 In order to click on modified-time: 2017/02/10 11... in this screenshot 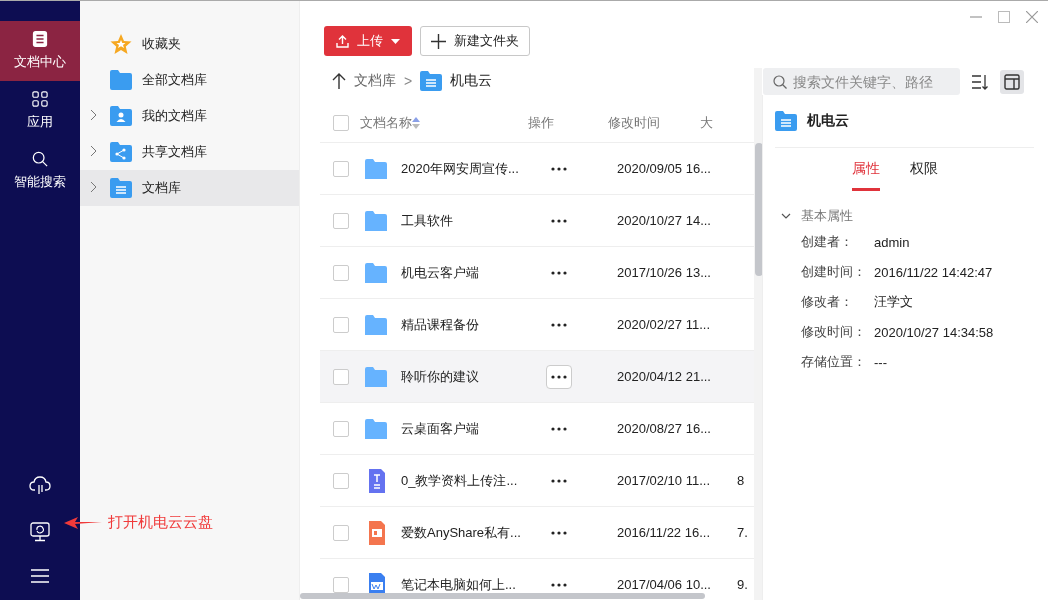, I will do `click(664, 480)`.